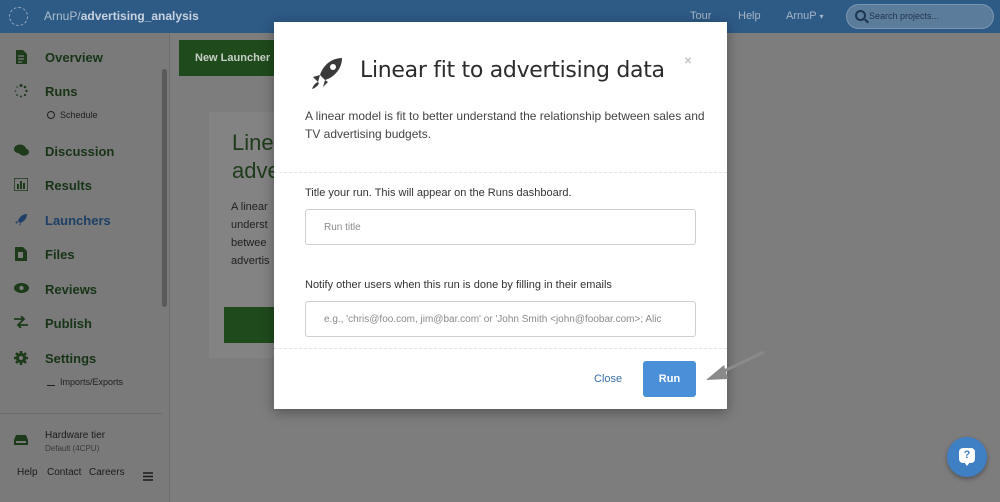 This screenshot has height=502, width=1000. I want to click on sidebar-item-files: Files, so click(81, 255).